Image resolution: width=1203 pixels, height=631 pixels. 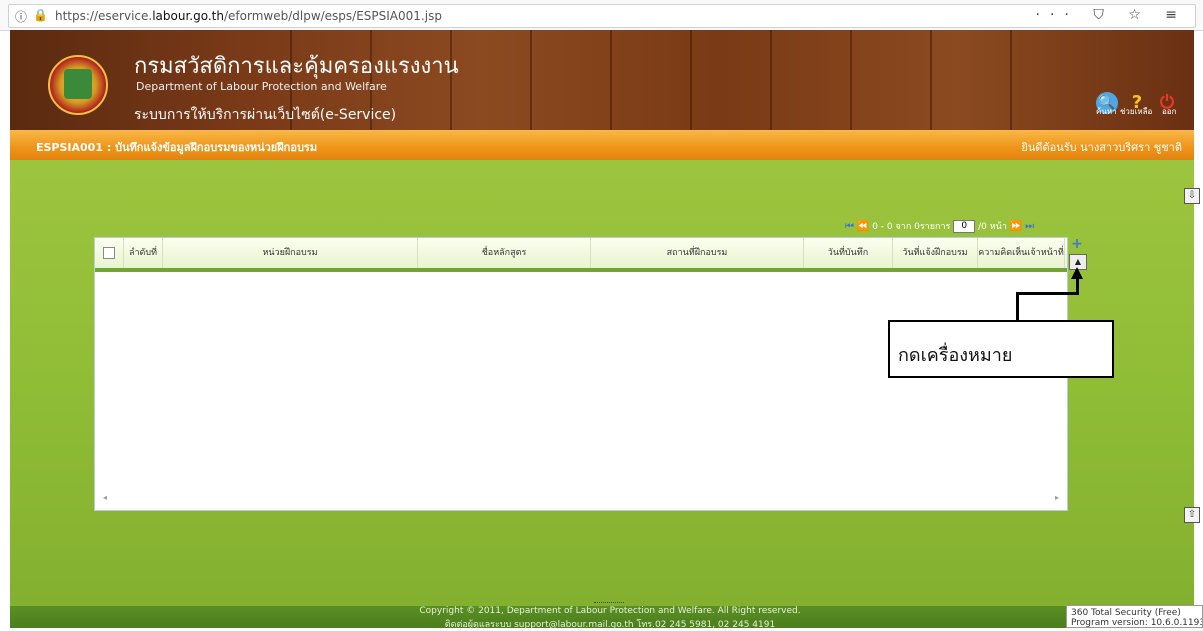 I want to click on scroll-down-icon: ⇩, so click(x=1192, y=196).